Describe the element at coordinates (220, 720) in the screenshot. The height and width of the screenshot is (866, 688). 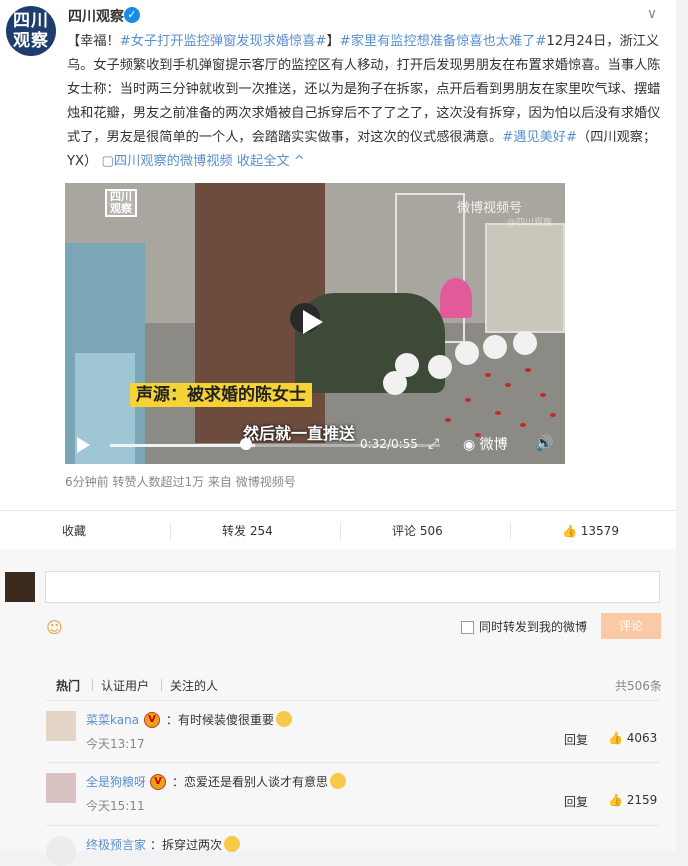
I see `comment-text-content: ：有时候装傻很重要` at that location.